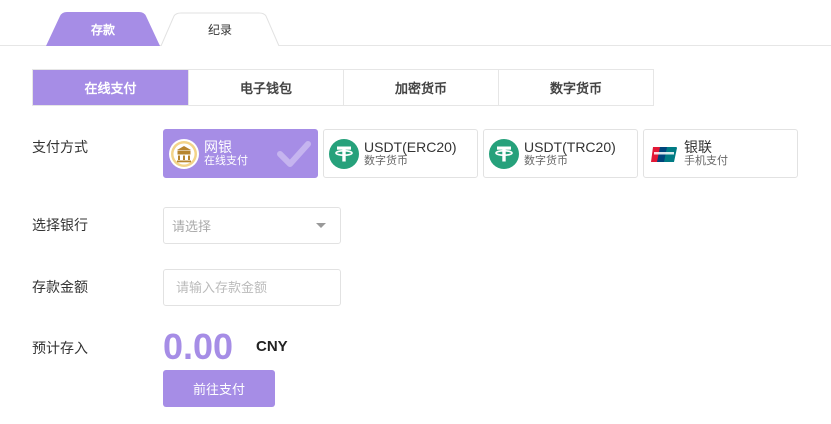 Image resolution: width=831 pixels, height=424 pixels. I want to click on tab-crypto: 加密货币, so click(420, 87).